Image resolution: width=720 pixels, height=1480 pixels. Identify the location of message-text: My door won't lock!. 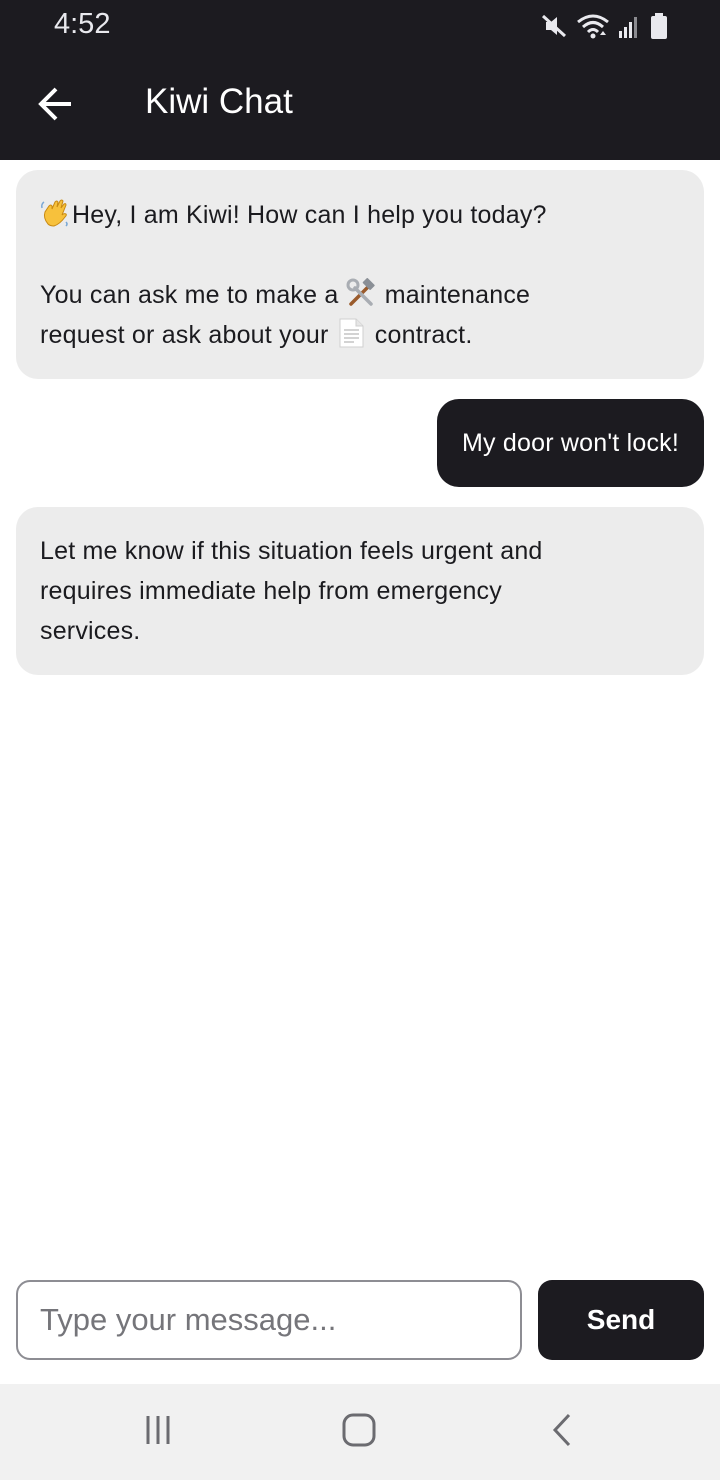
(570, 443).